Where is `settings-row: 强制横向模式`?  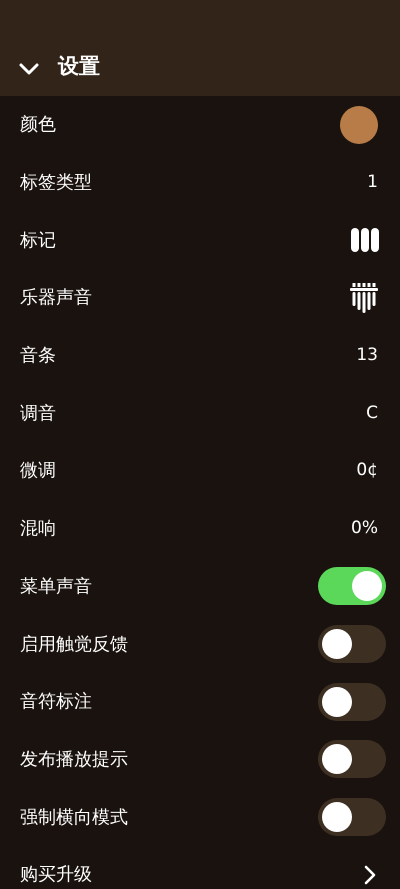 settings-row: 强制横向模式 is located at coordinates (200, 817).